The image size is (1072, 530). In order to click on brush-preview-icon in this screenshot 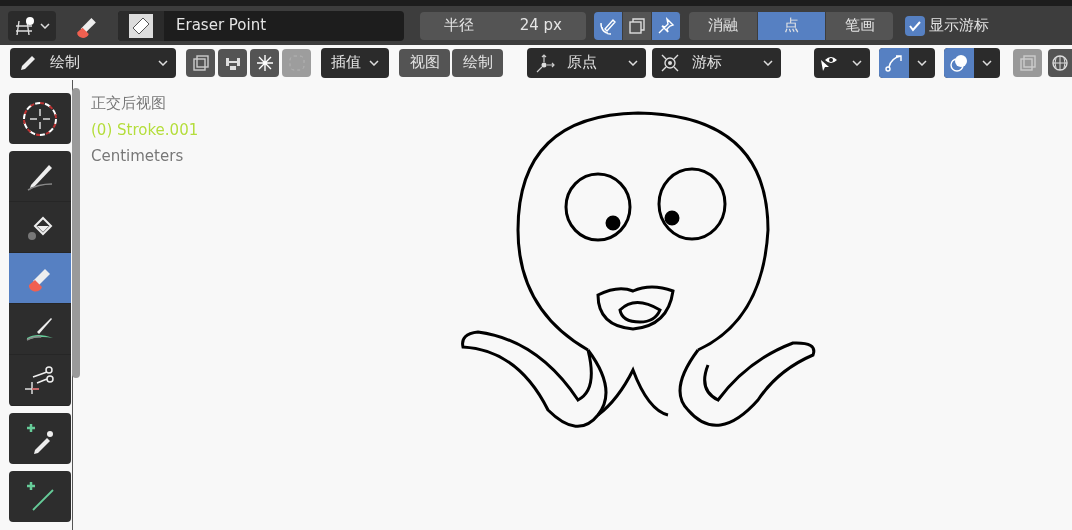, I will do `click(141, 25)`.